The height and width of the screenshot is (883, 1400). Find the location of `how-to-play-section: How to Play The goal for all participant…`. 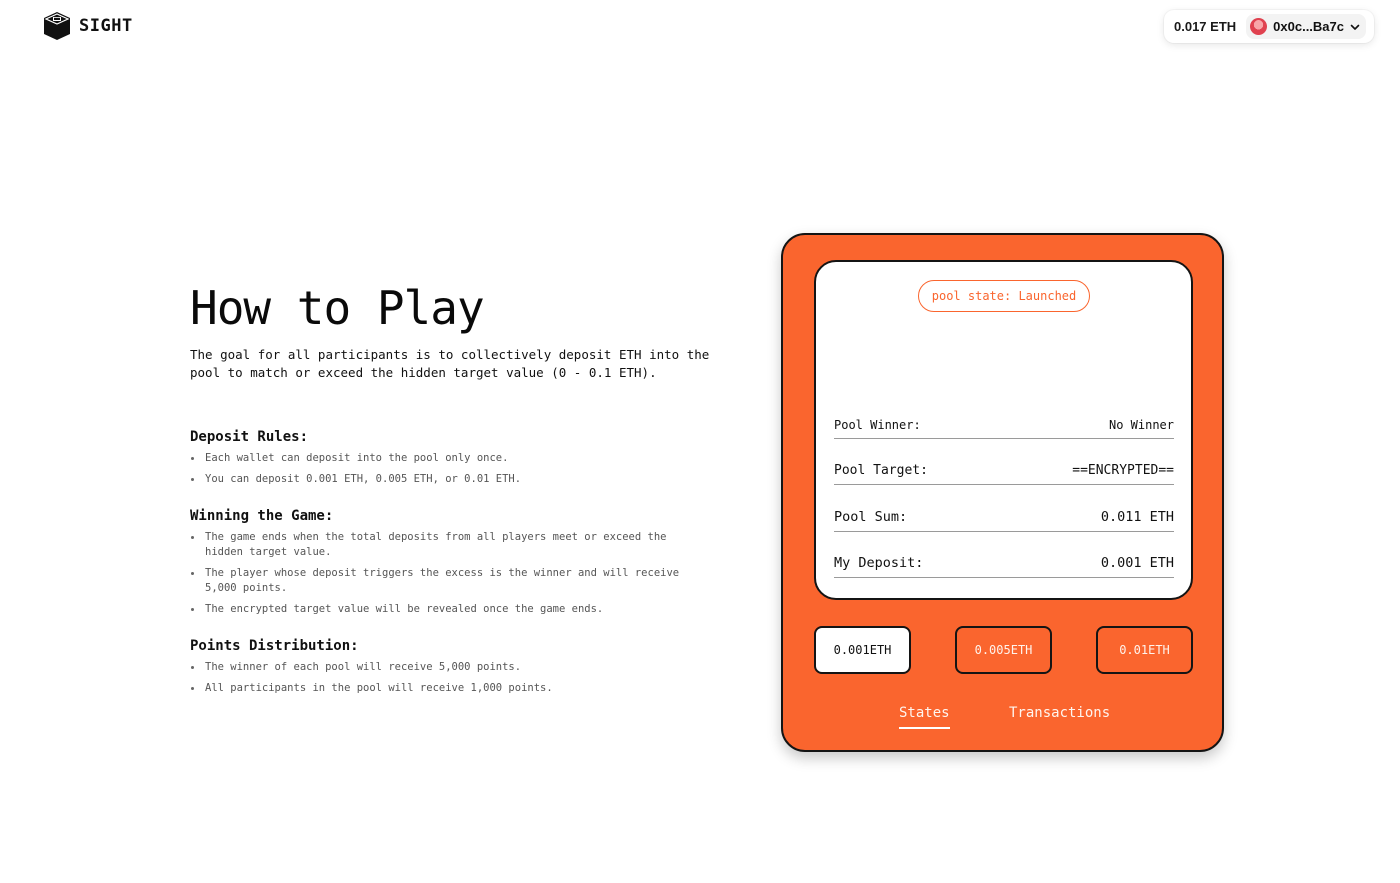

how-to-play-section: How to Play The goal for all participant… is located at coordinates (460, 331).